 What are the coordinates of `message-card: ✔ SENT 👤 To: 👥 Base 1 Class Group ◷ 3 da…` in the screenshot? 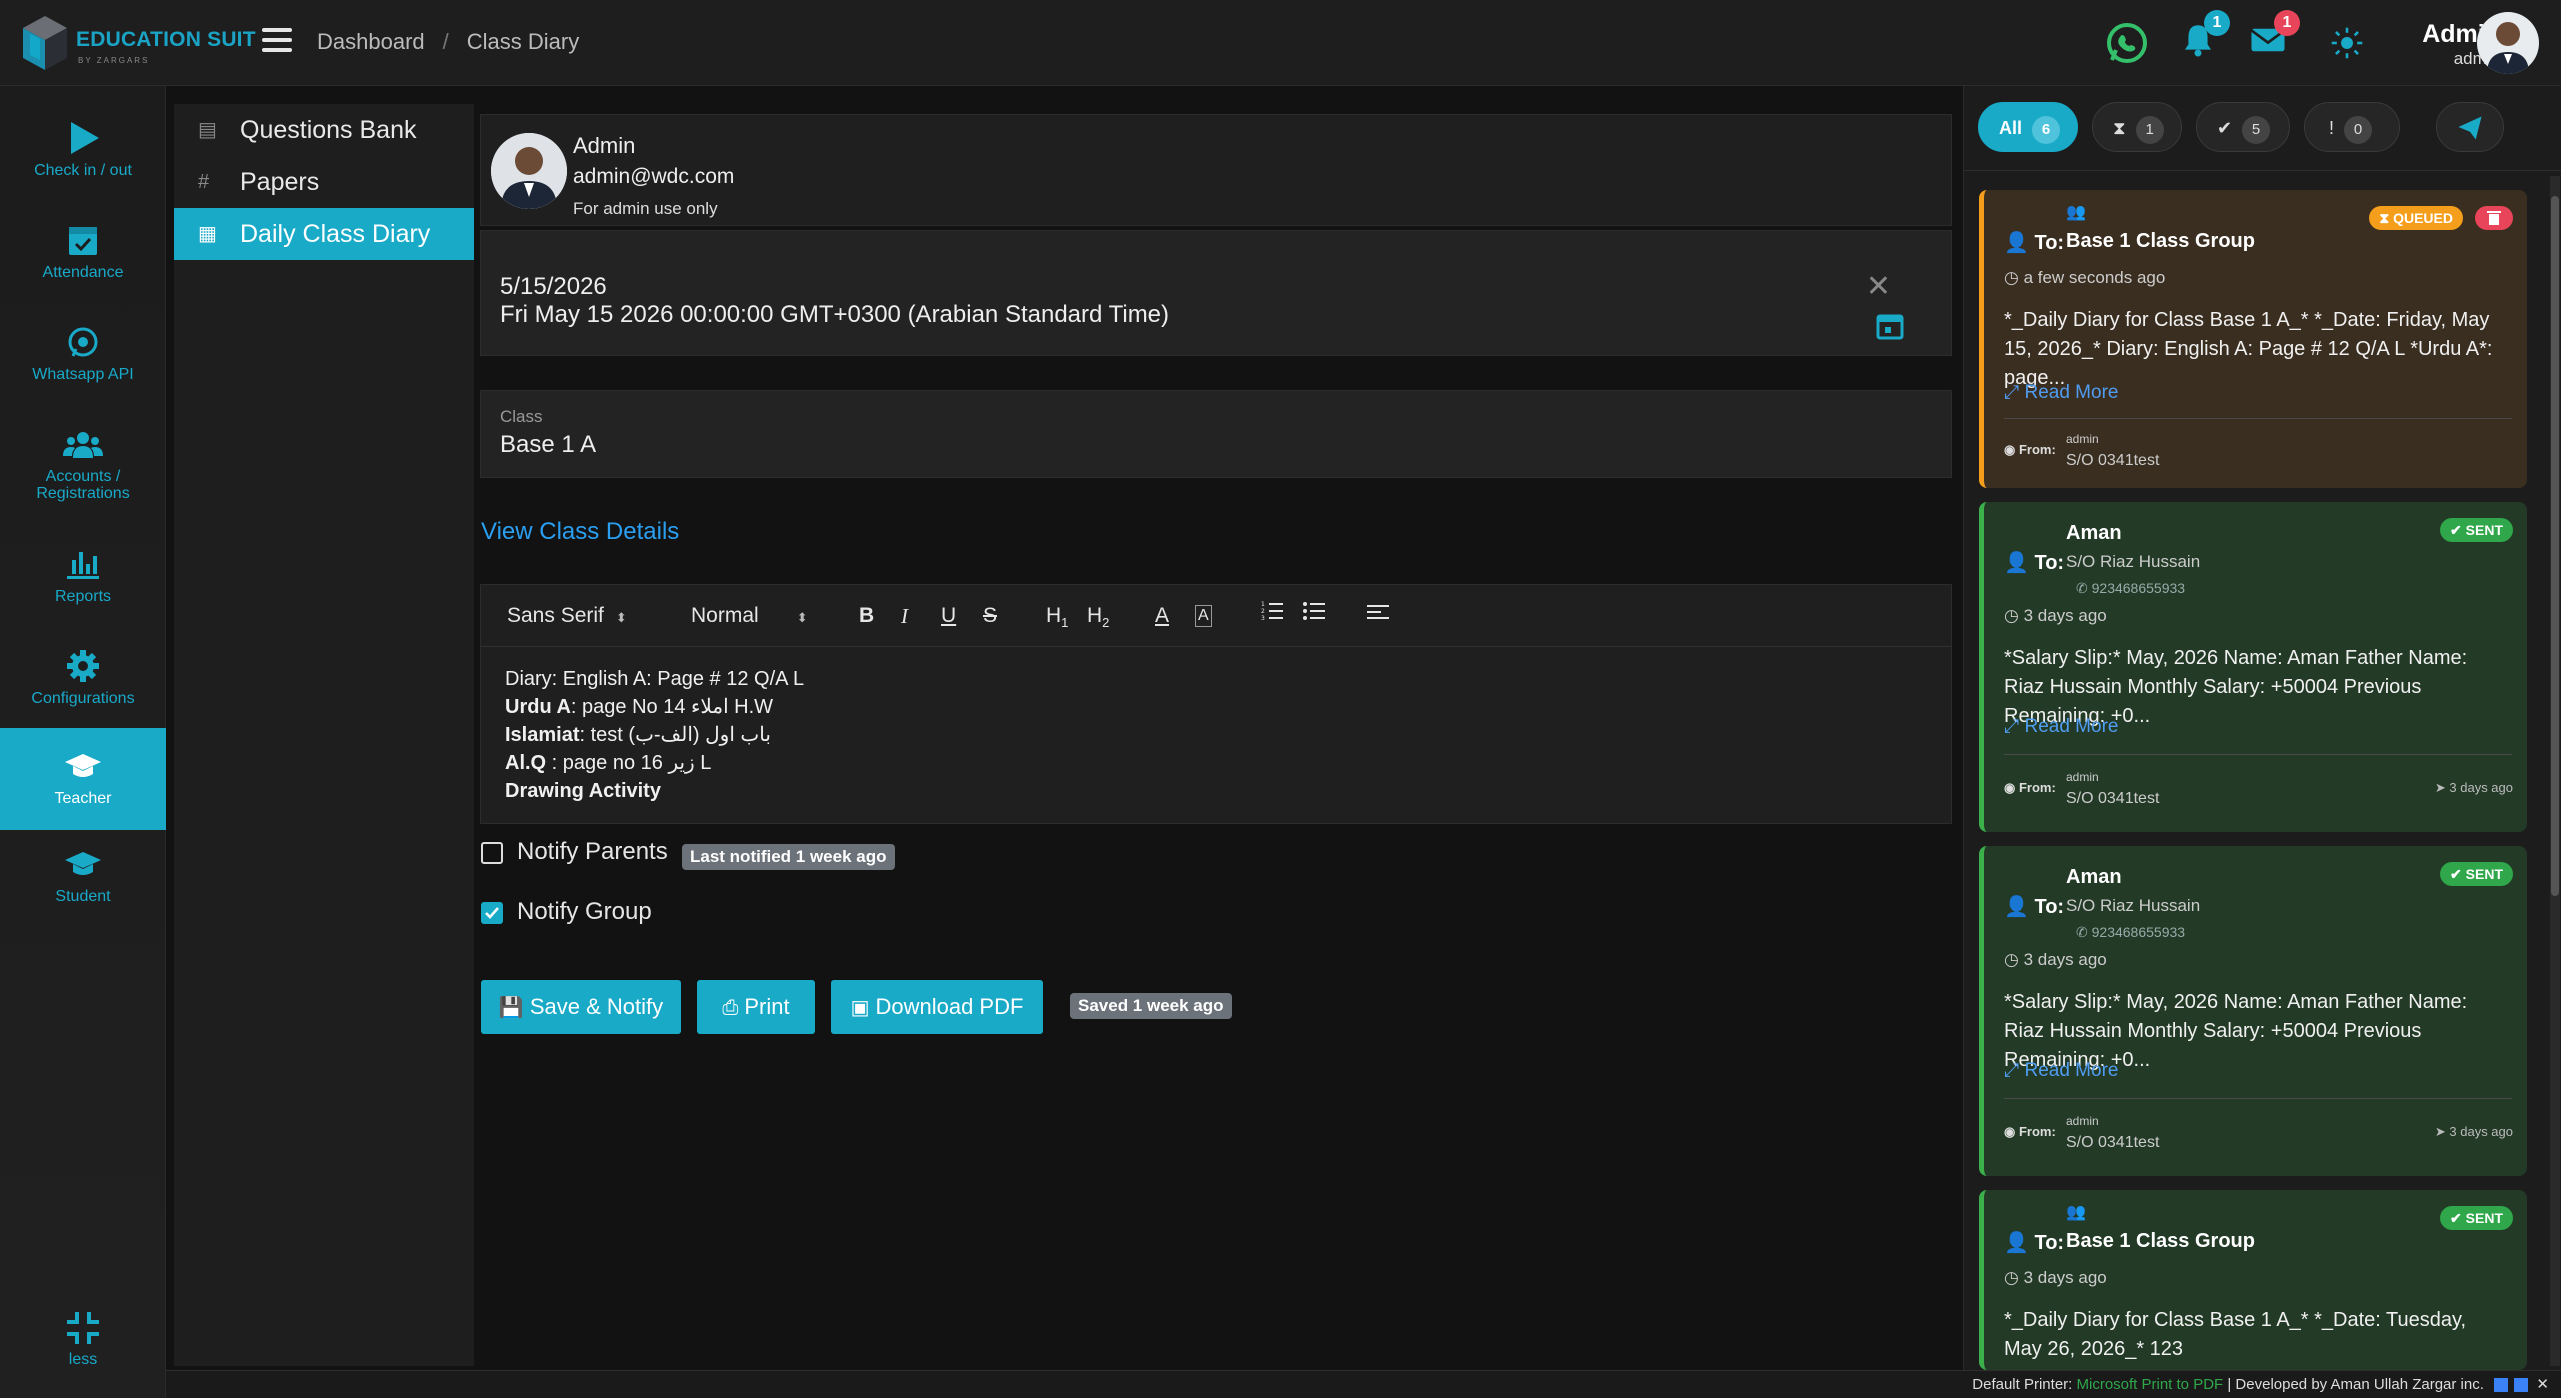 It's located at (2253, 1280).